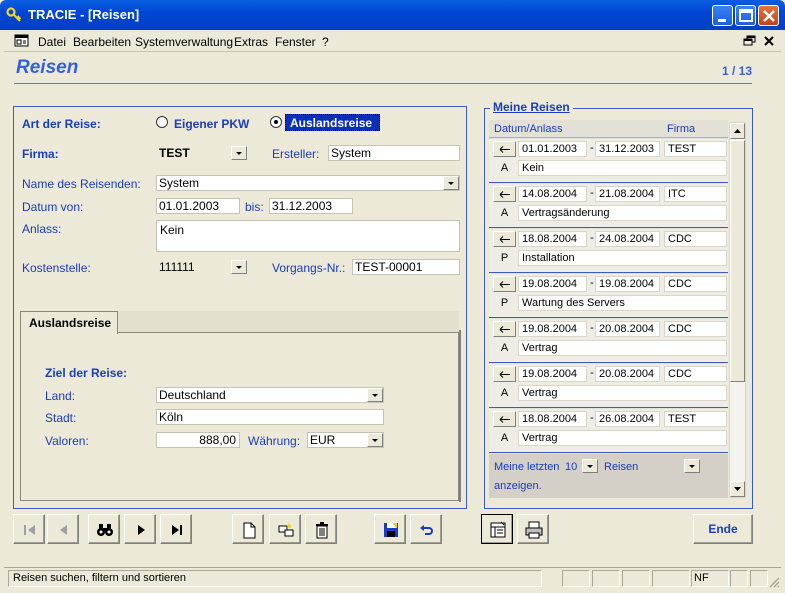 The image size is (785, 593). What do you see at coordinates (332, 122) in the screenshot?
I see `radio-auslandsreise-label-bg: Auslandsreise` at bounding box center [332, 122].